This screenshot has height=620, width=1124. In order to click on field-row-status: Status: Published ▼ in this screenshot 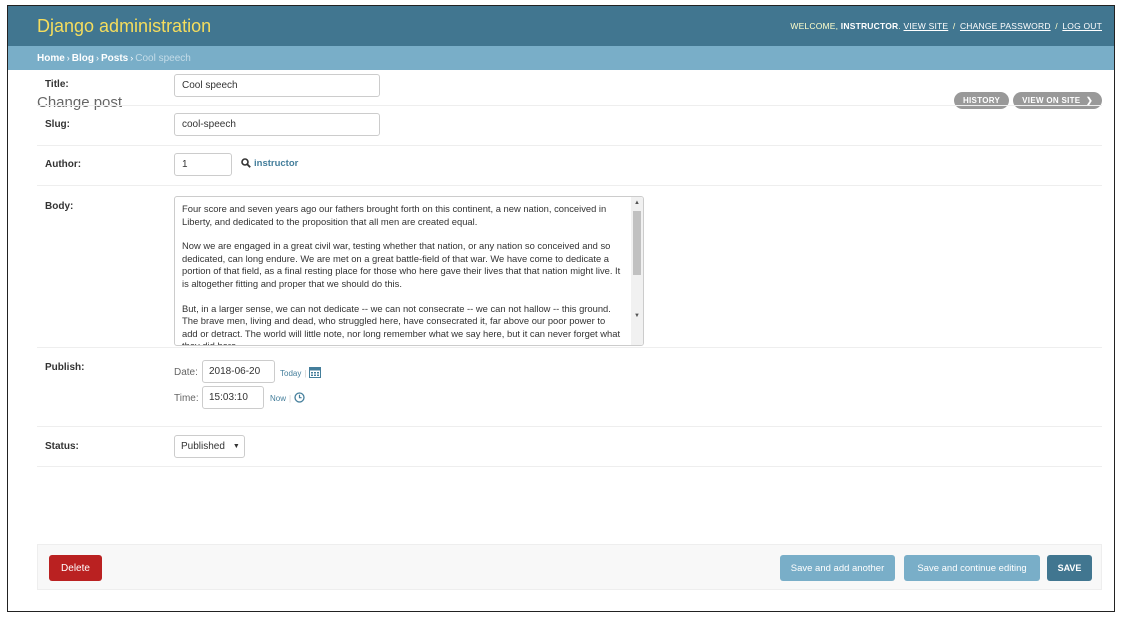, I will do `click(569, 447)`.